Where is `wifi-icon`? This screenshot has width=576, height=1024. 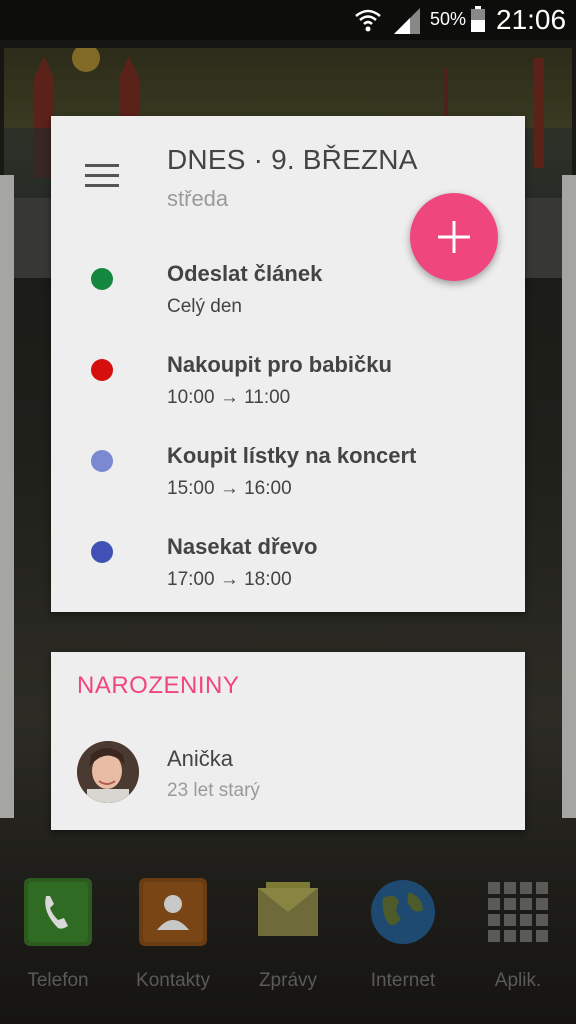 wifi-icon is located at coordinates (368, 20).